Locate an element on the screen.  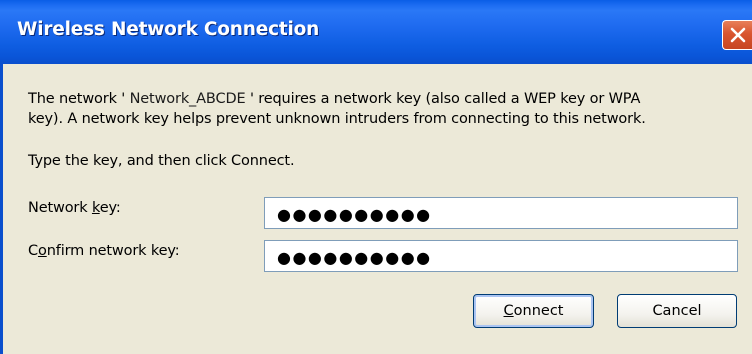
connect-button: Connect is located at coordinates (533, 311).